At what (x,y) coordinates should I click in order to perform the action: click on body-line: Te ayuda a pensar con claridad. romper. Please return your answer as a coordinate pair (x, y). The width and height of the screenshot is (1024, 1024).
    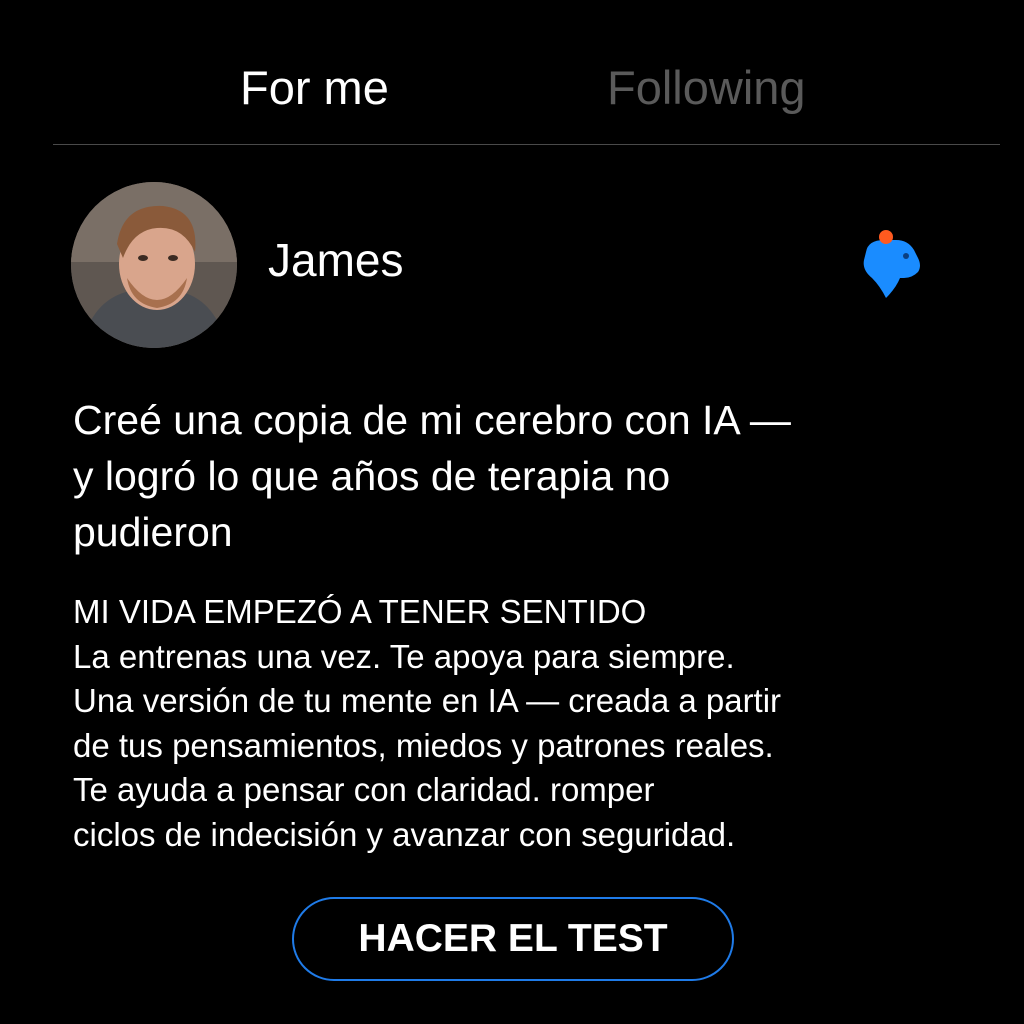
    Looking at the image, I should click on (364, 789).